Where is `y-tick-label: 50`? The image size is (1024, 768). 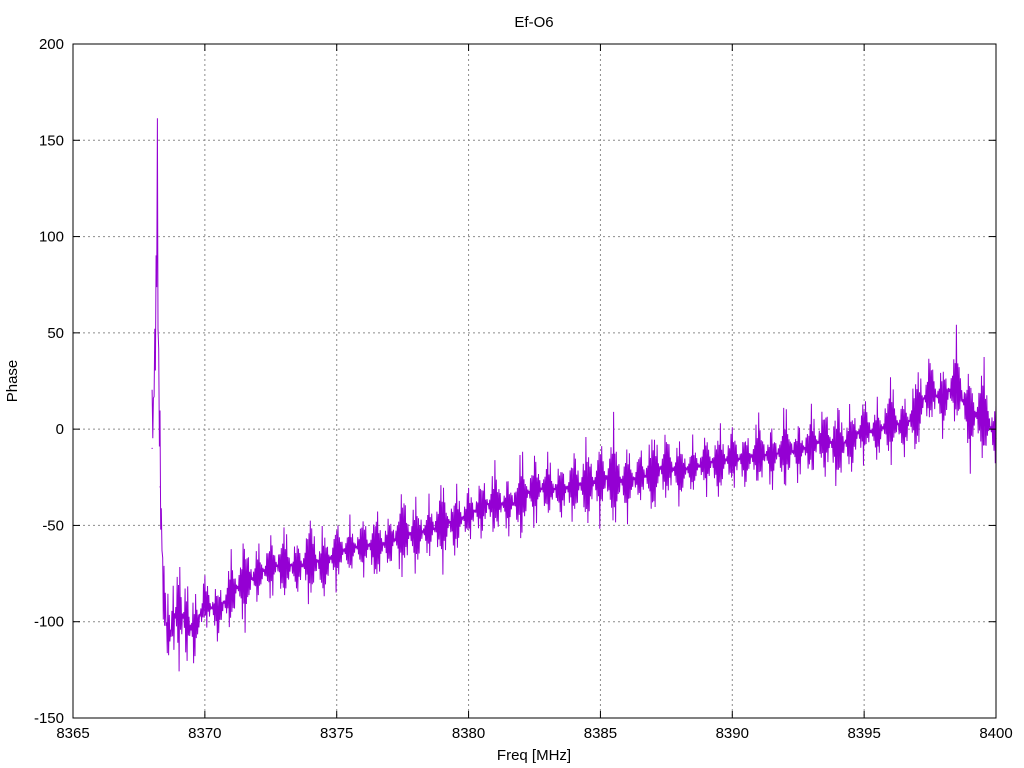
y-tick-label: 50 is located at coordinates (55, 333).